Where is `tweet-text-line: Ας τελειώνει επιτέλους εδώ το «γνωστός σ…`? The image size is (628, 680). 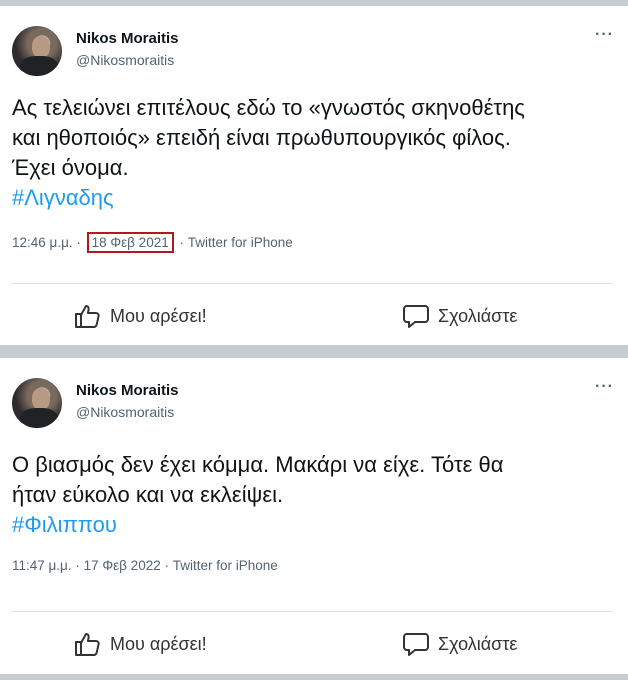
tweet-text-line: Ας τελειώνει επιτέλους εδώ το «γνωστός σ… is located at coordinates (268, 107).